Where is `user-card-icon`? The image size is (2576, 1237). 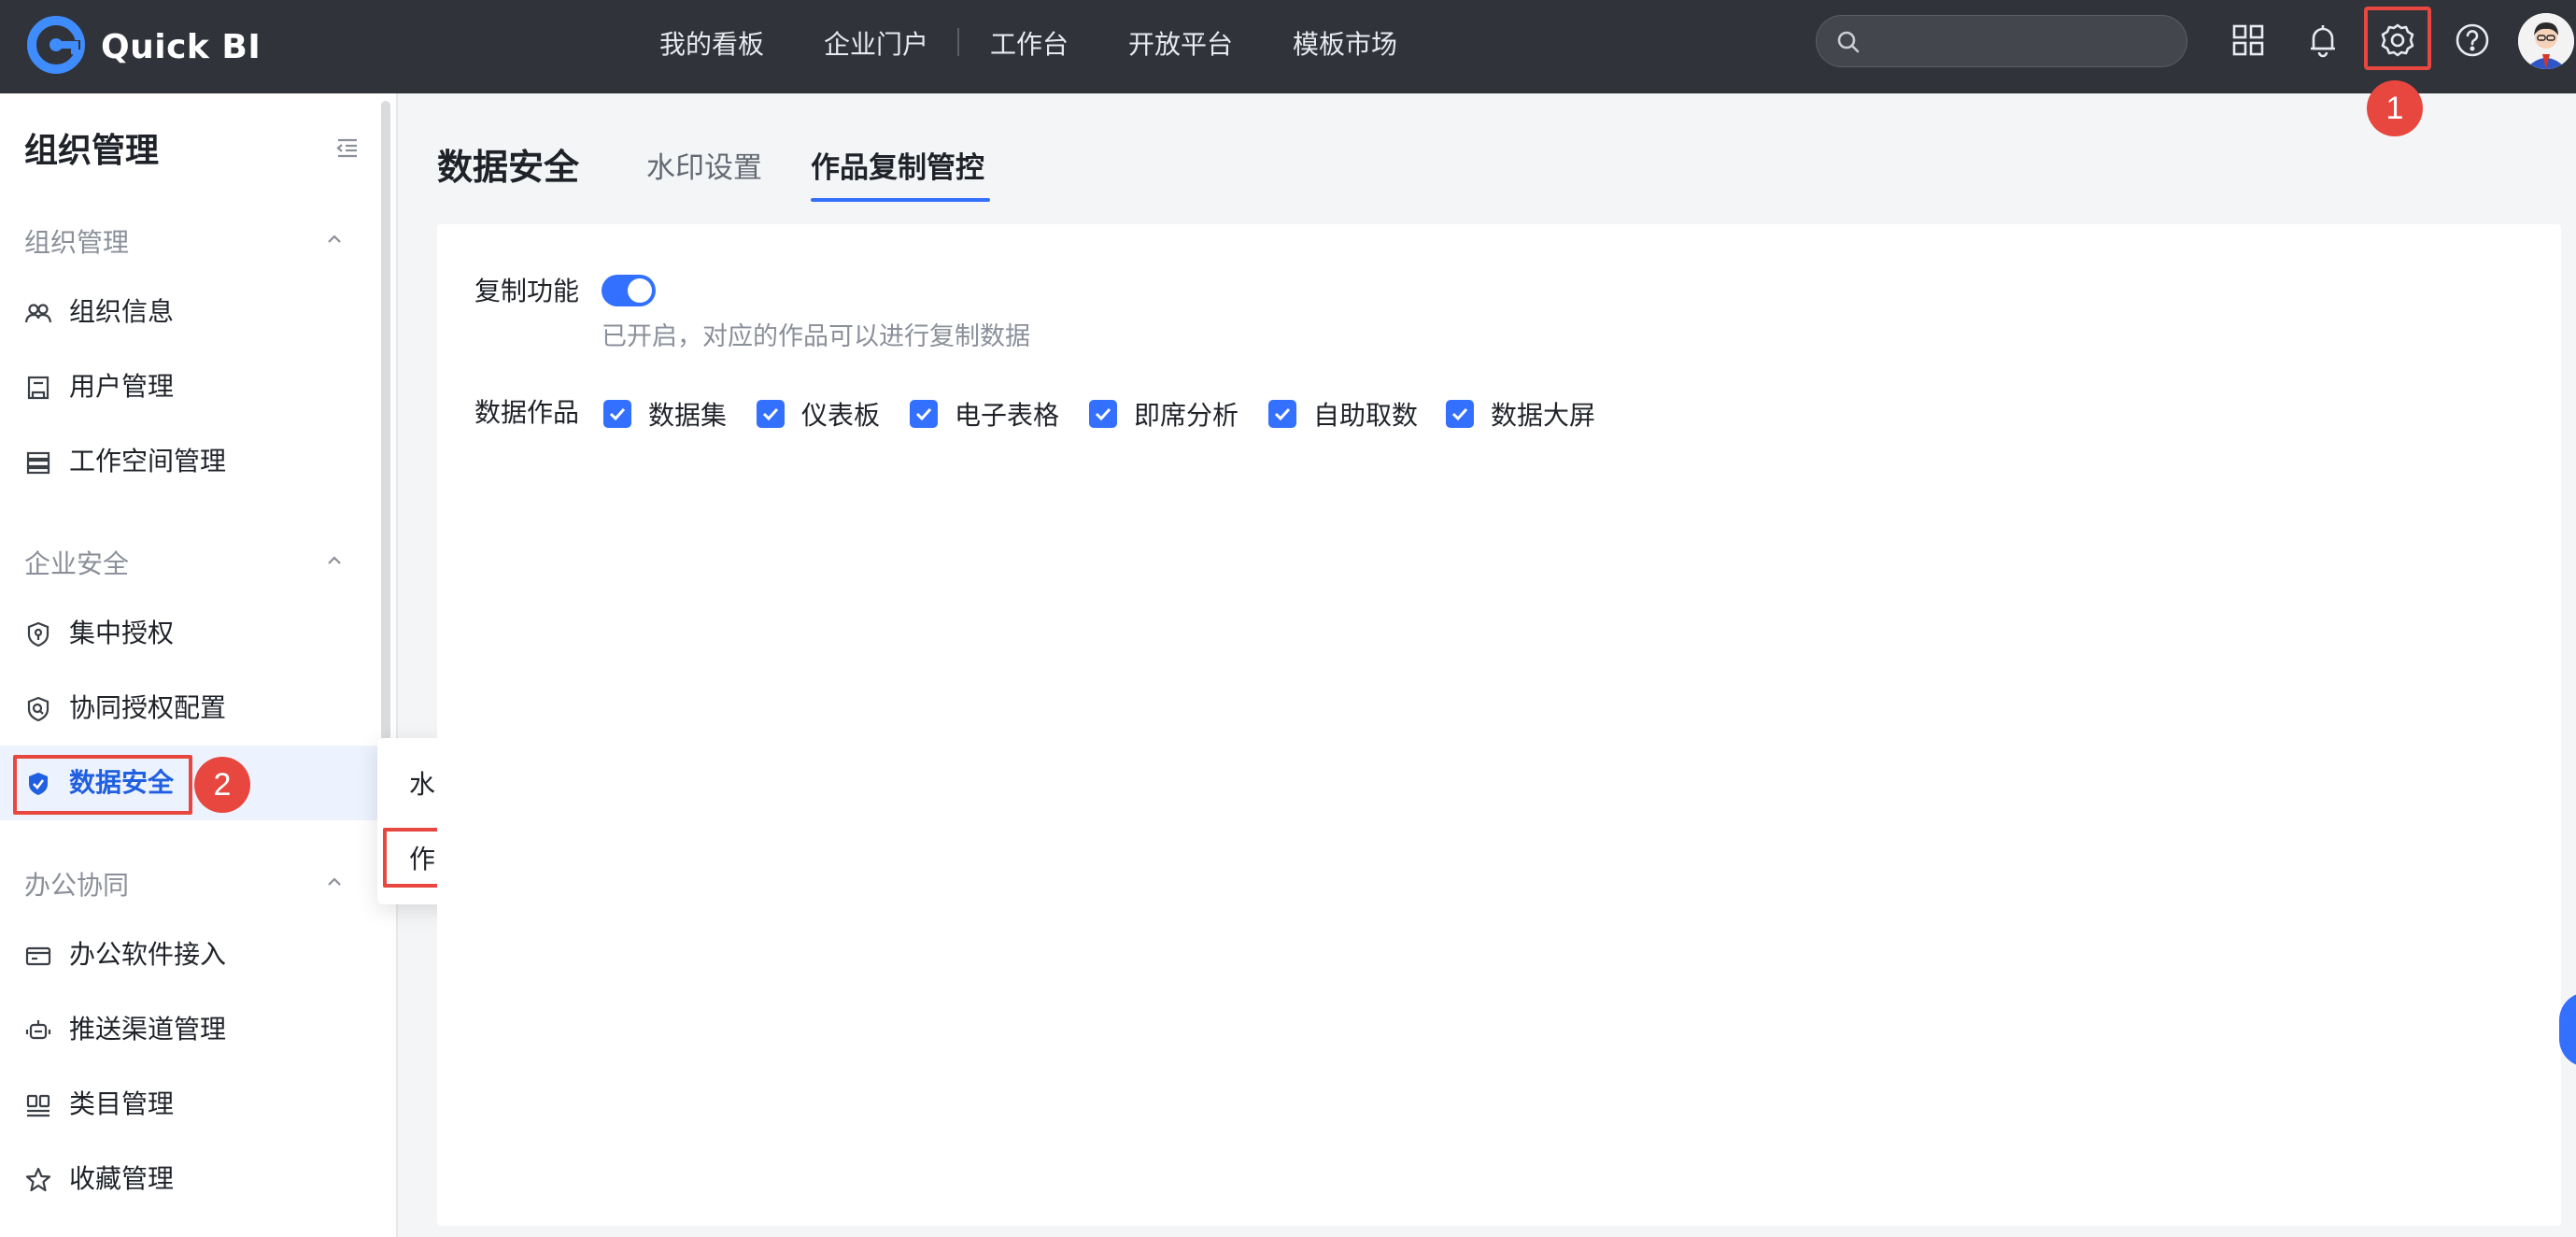
user-card-icon is located at coordinates (38, 388).